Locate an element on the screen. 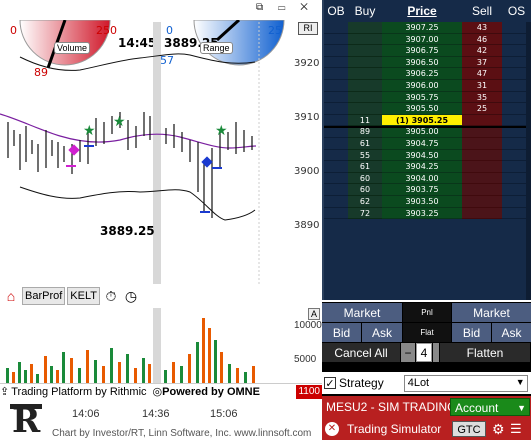 This screenshot has width=531, height=440. qty-increment-button is located at coordinates (436, 352).